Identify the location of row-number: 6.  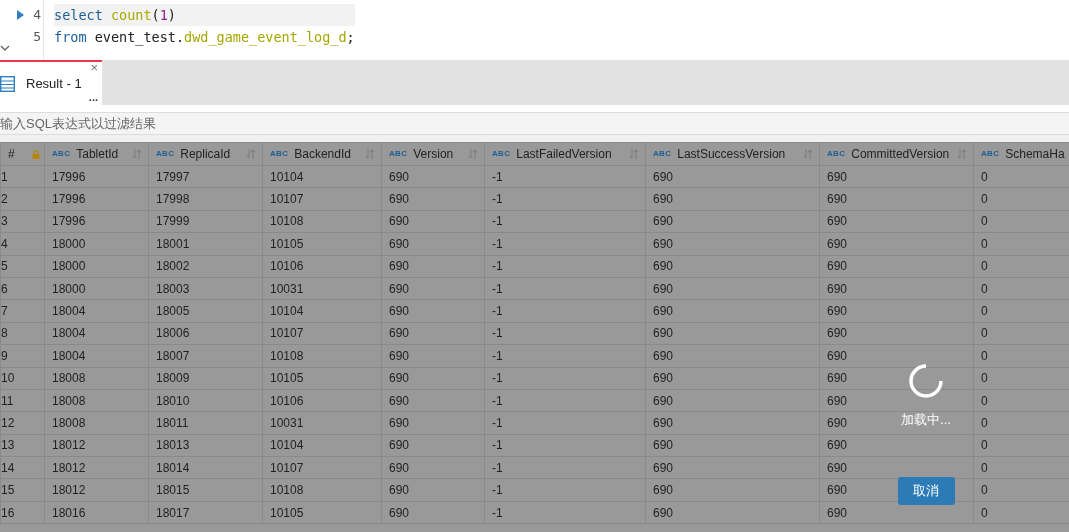
(22, 288).